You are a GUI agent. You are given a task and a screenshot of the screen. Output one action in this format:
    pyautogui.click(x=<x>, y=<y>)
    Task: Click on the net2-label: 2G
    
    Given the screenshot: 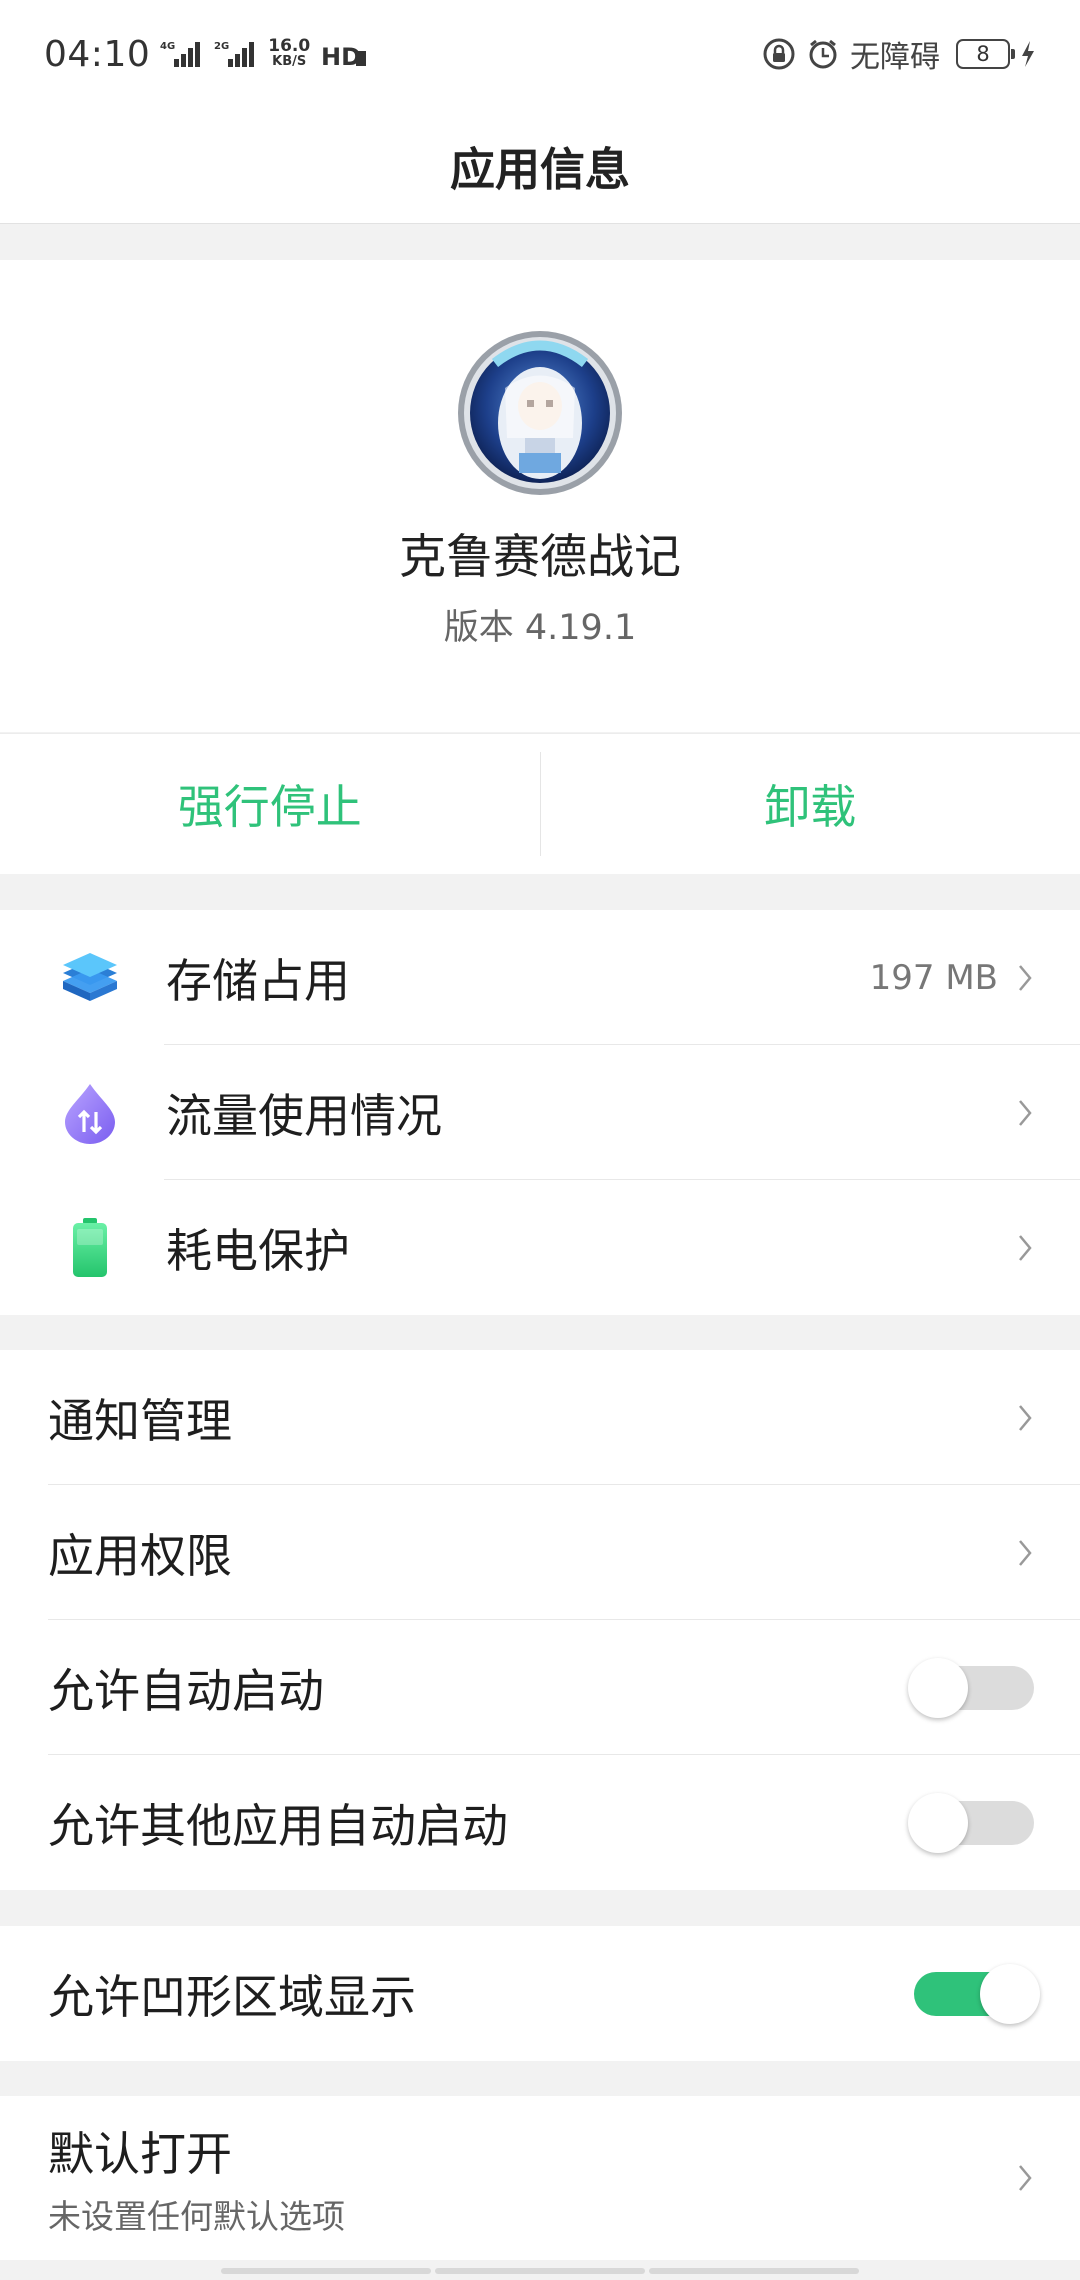 What is the action you would take?
    pyautogui.click(x=221, y=46)
    